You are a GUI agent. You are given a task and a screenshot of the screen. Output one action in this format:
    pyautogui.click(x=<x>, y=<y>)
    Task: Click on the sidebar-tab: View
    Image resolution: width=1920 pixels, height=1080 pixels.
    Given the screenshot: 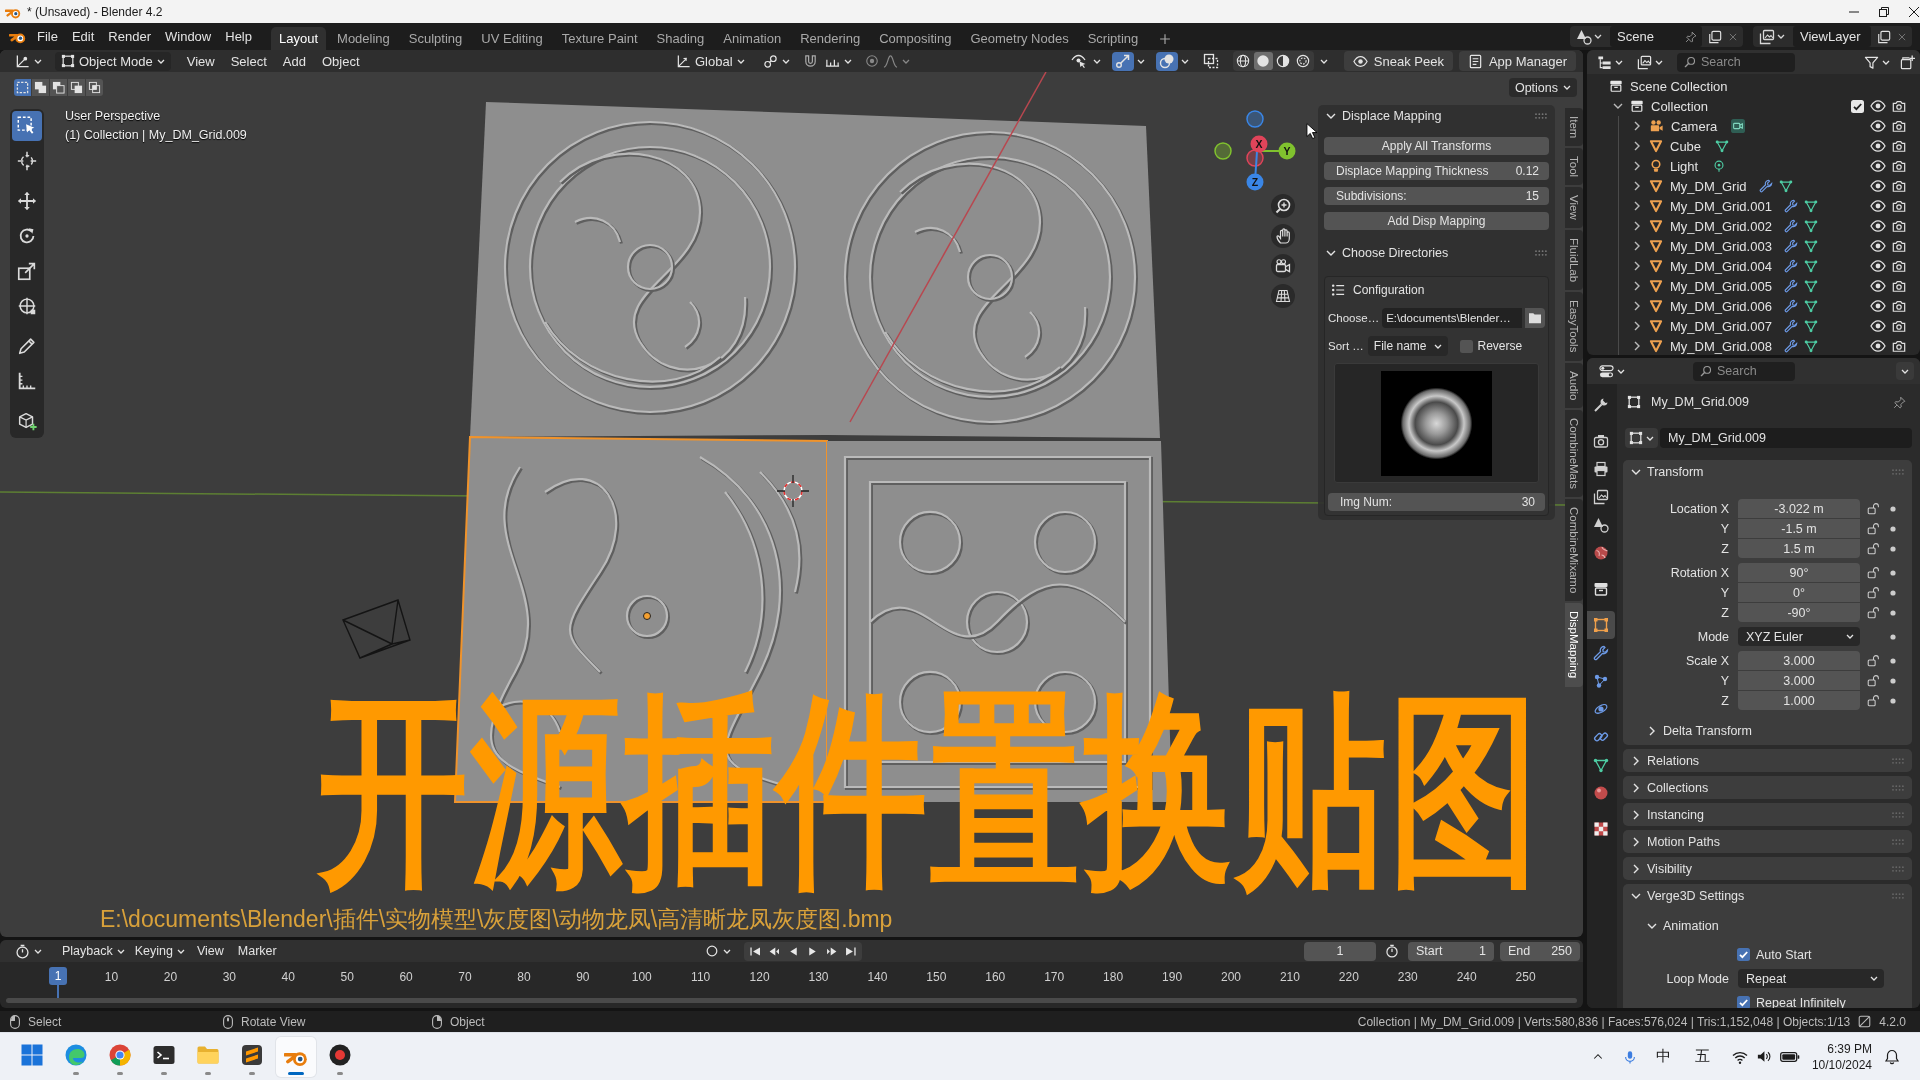 What is the action you would take?
    pyautogui.click(x=1574, y=208)
    